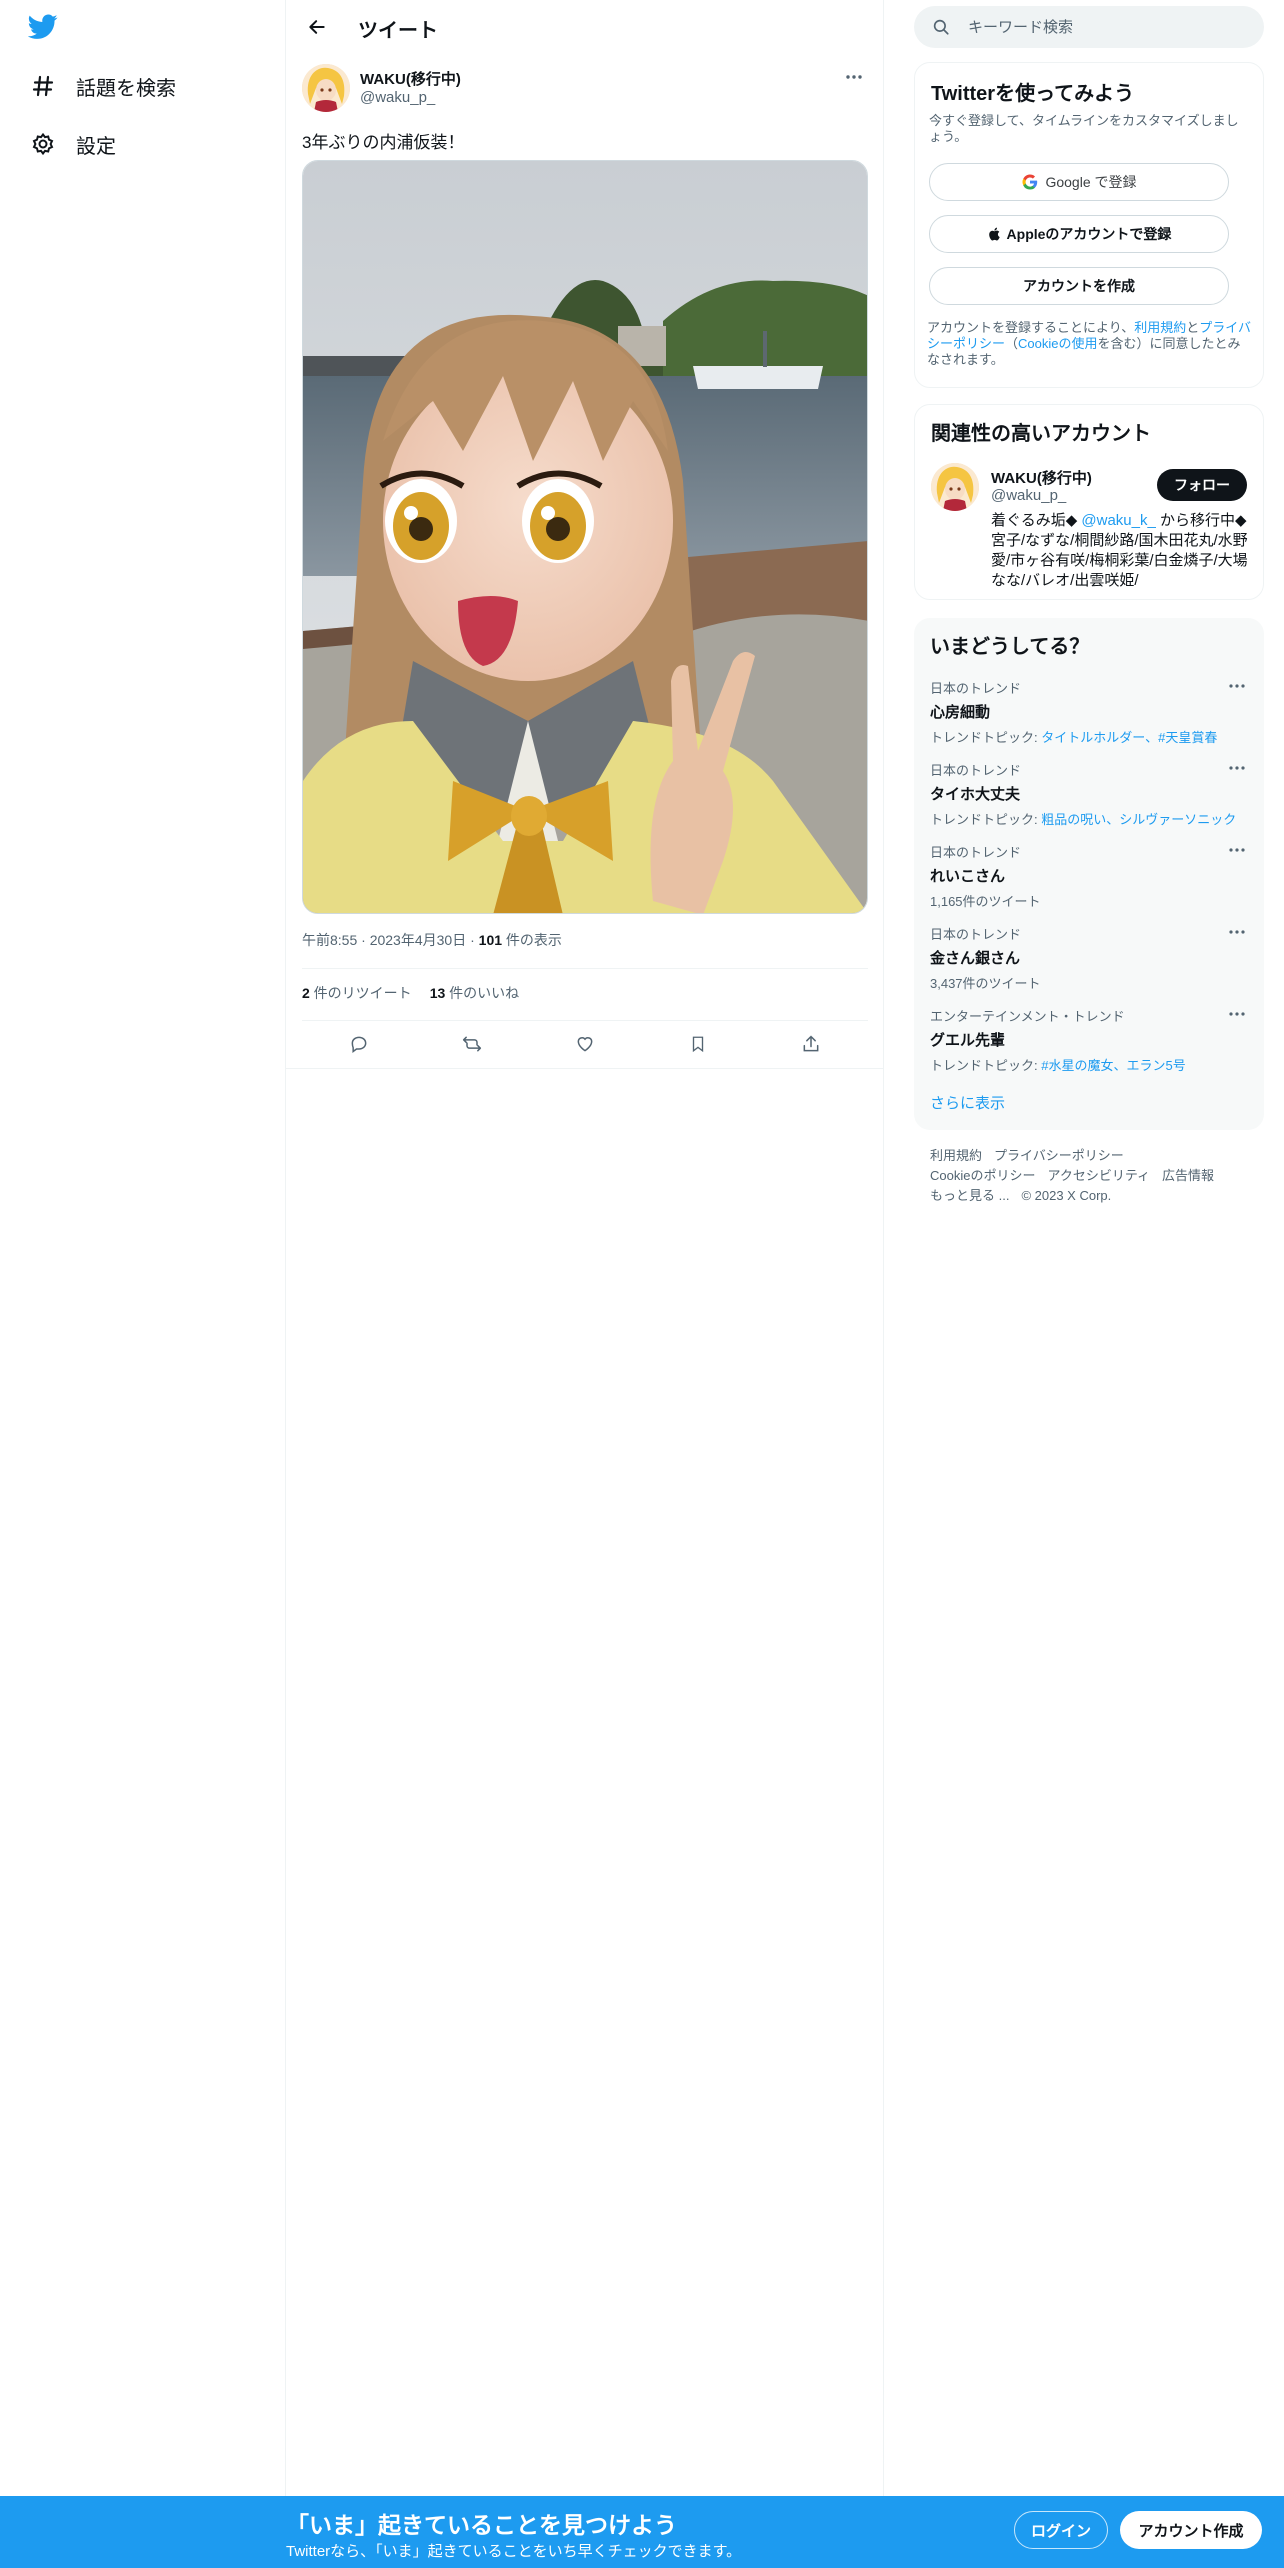 The height and width of the screenshot is (2568, 1284). I want to click on signup-subtitle: 今すぐ登録して、タイムラインをカスタマイズしましょう。, so click(1084, 128).